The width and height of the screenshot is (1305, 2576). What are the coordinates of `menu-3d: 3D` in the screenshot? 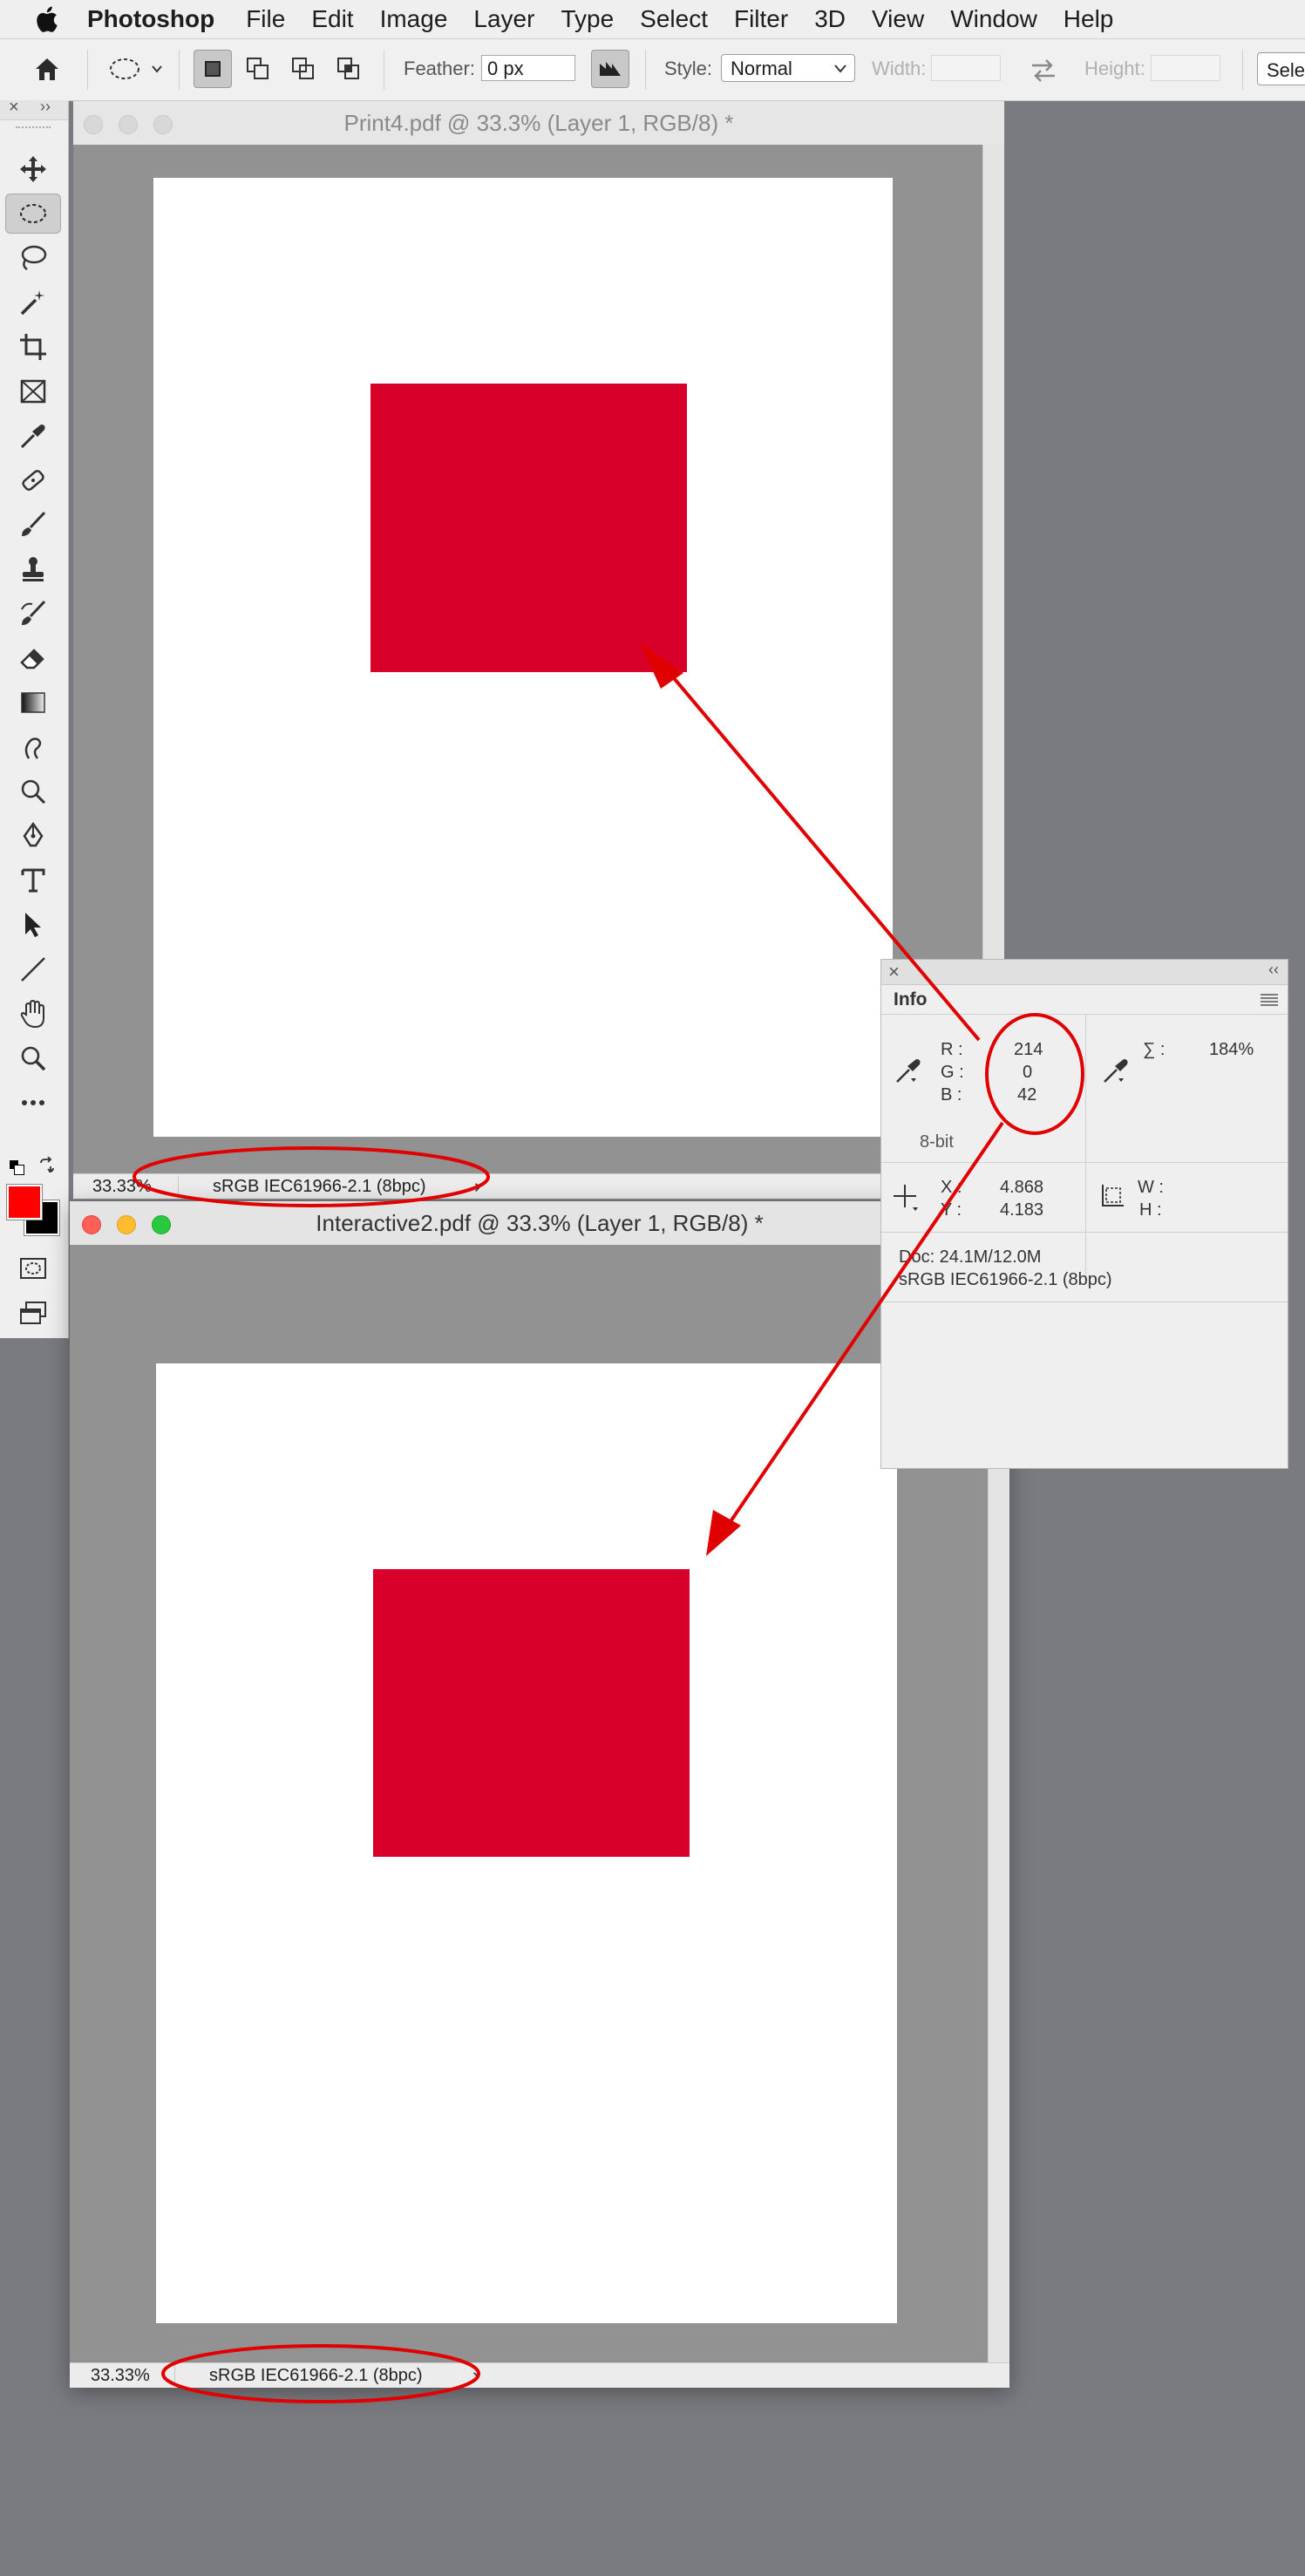 It's located at (830, 19).